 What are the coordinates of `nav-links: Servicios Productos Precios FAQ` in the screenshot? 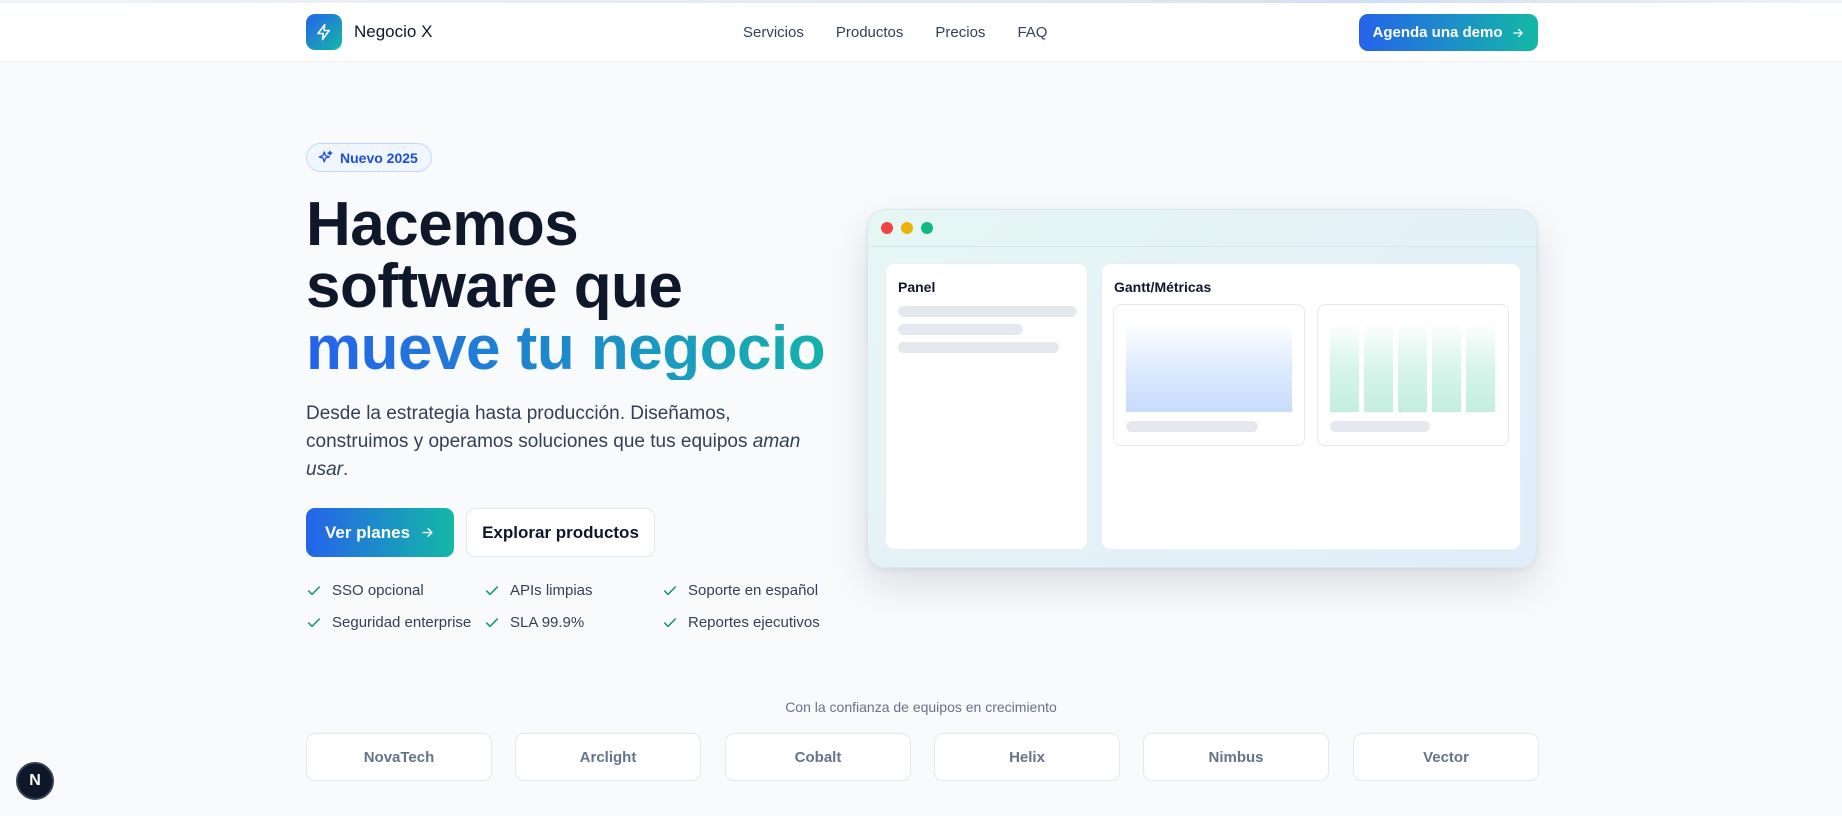 It's located at (895, 32).